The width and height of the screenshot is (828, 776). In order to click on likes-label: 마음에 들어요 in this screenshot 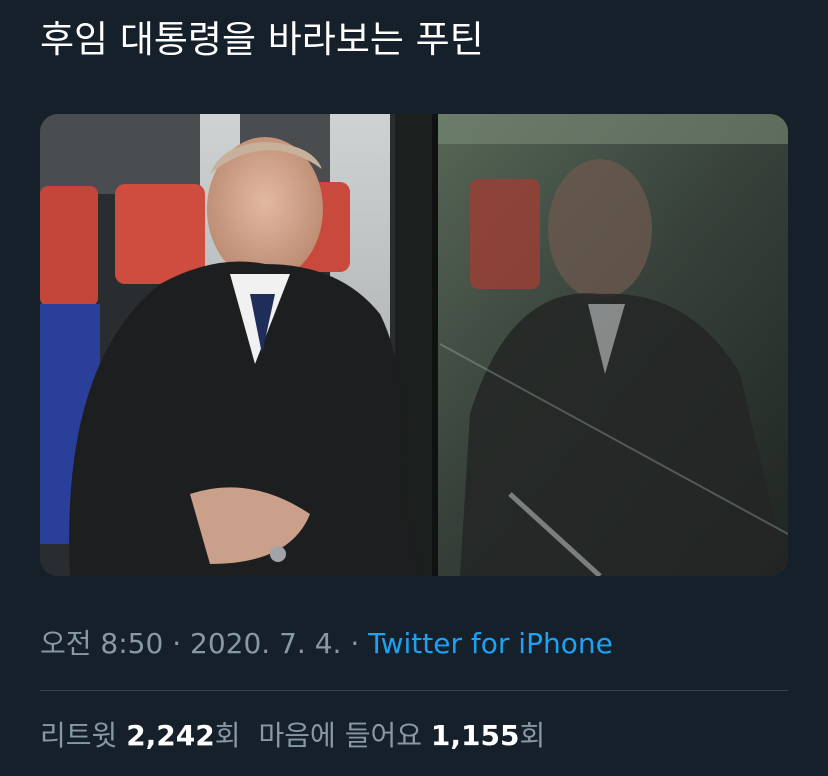, I will do `click(340, 735)`.